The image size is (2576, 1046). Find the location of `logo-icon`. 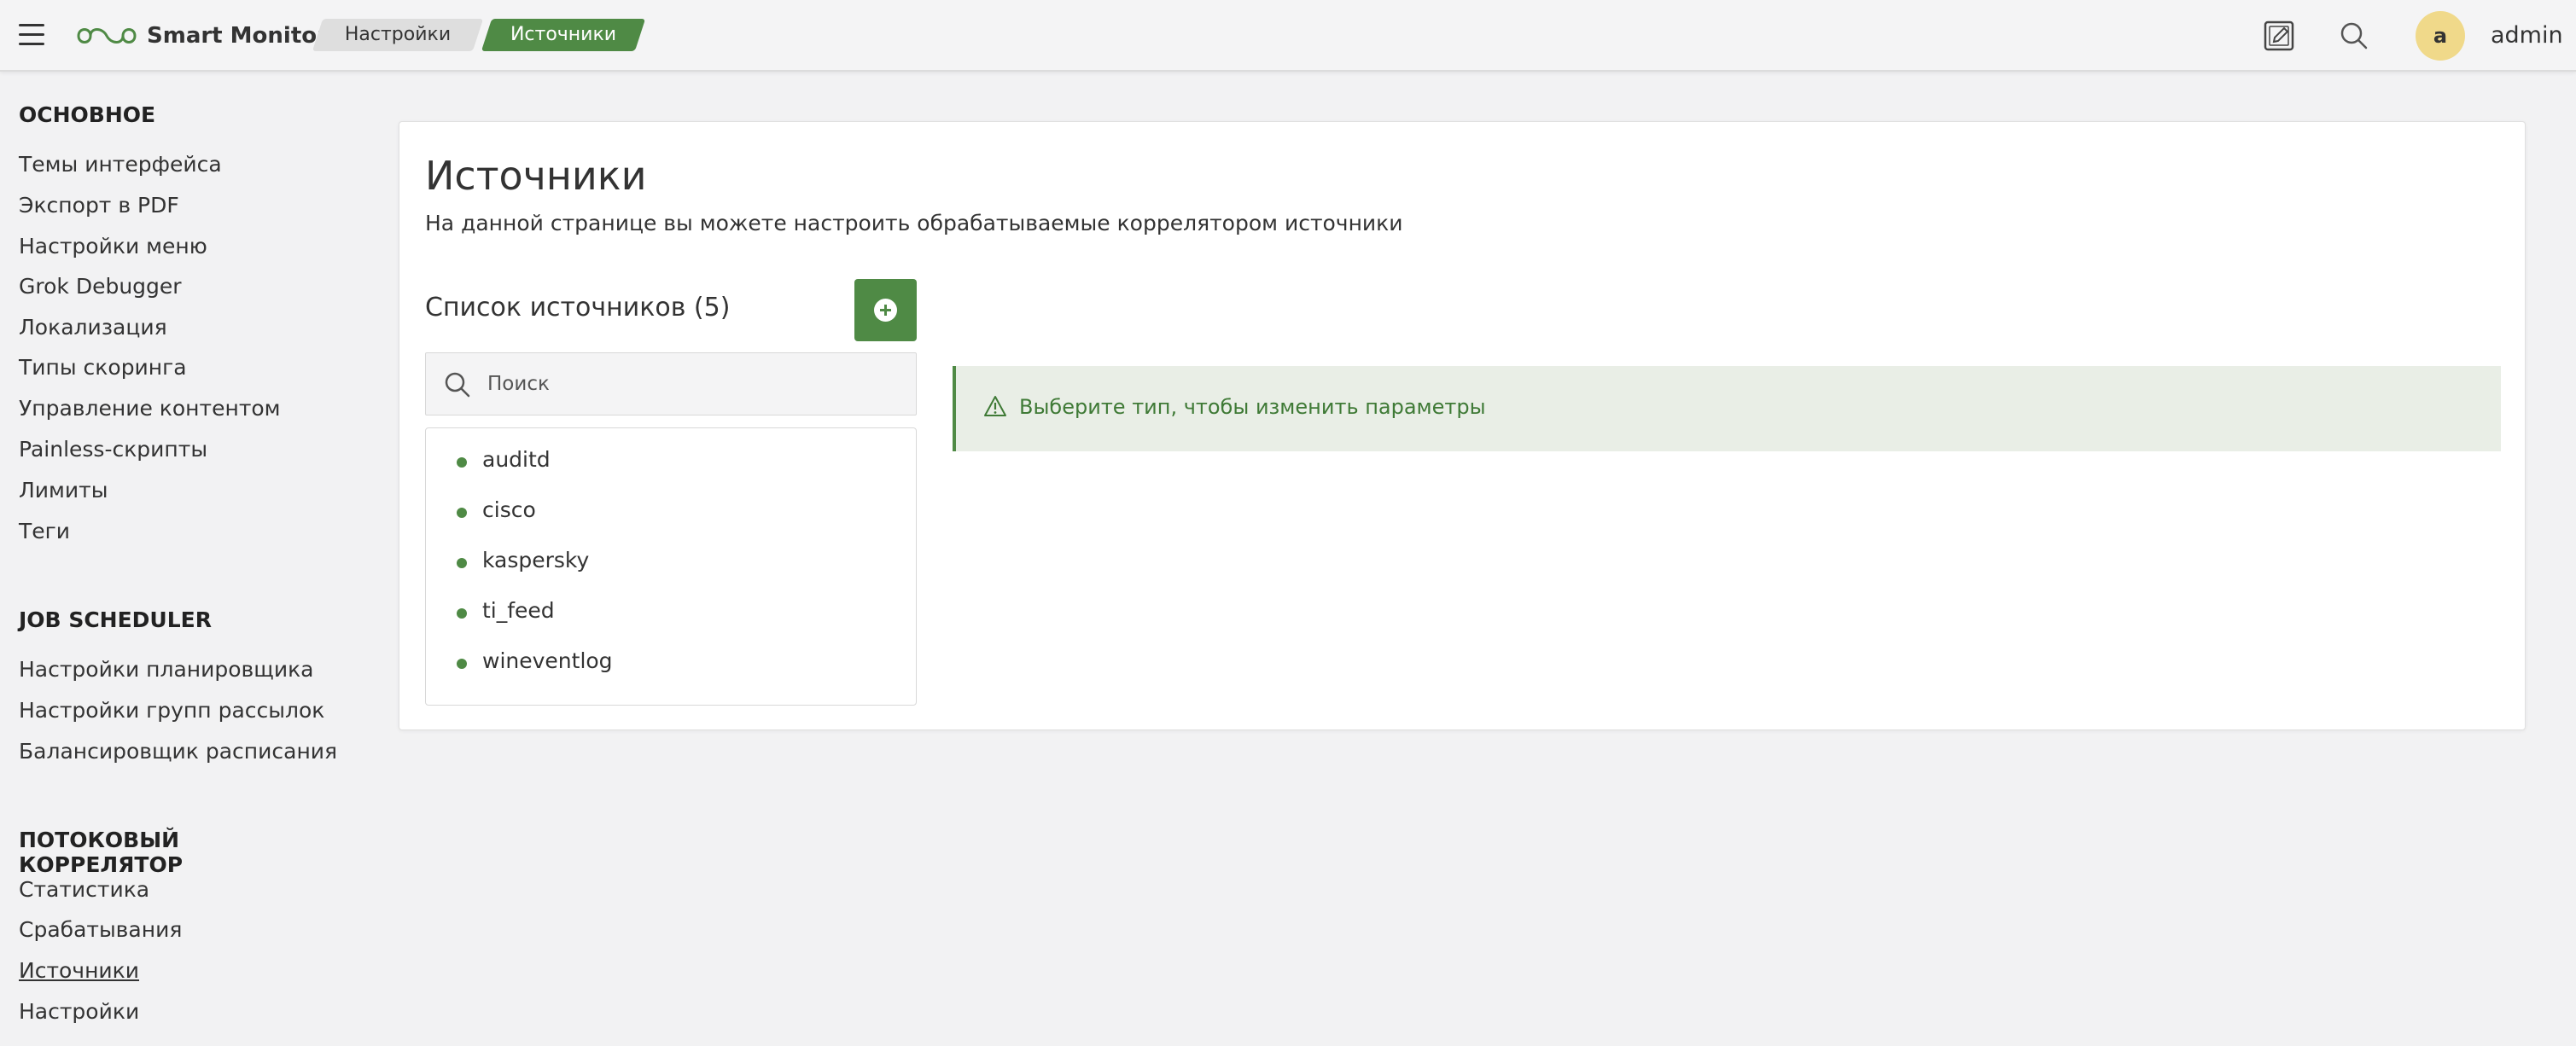

logo-icon is located at coordinates (107, 36).